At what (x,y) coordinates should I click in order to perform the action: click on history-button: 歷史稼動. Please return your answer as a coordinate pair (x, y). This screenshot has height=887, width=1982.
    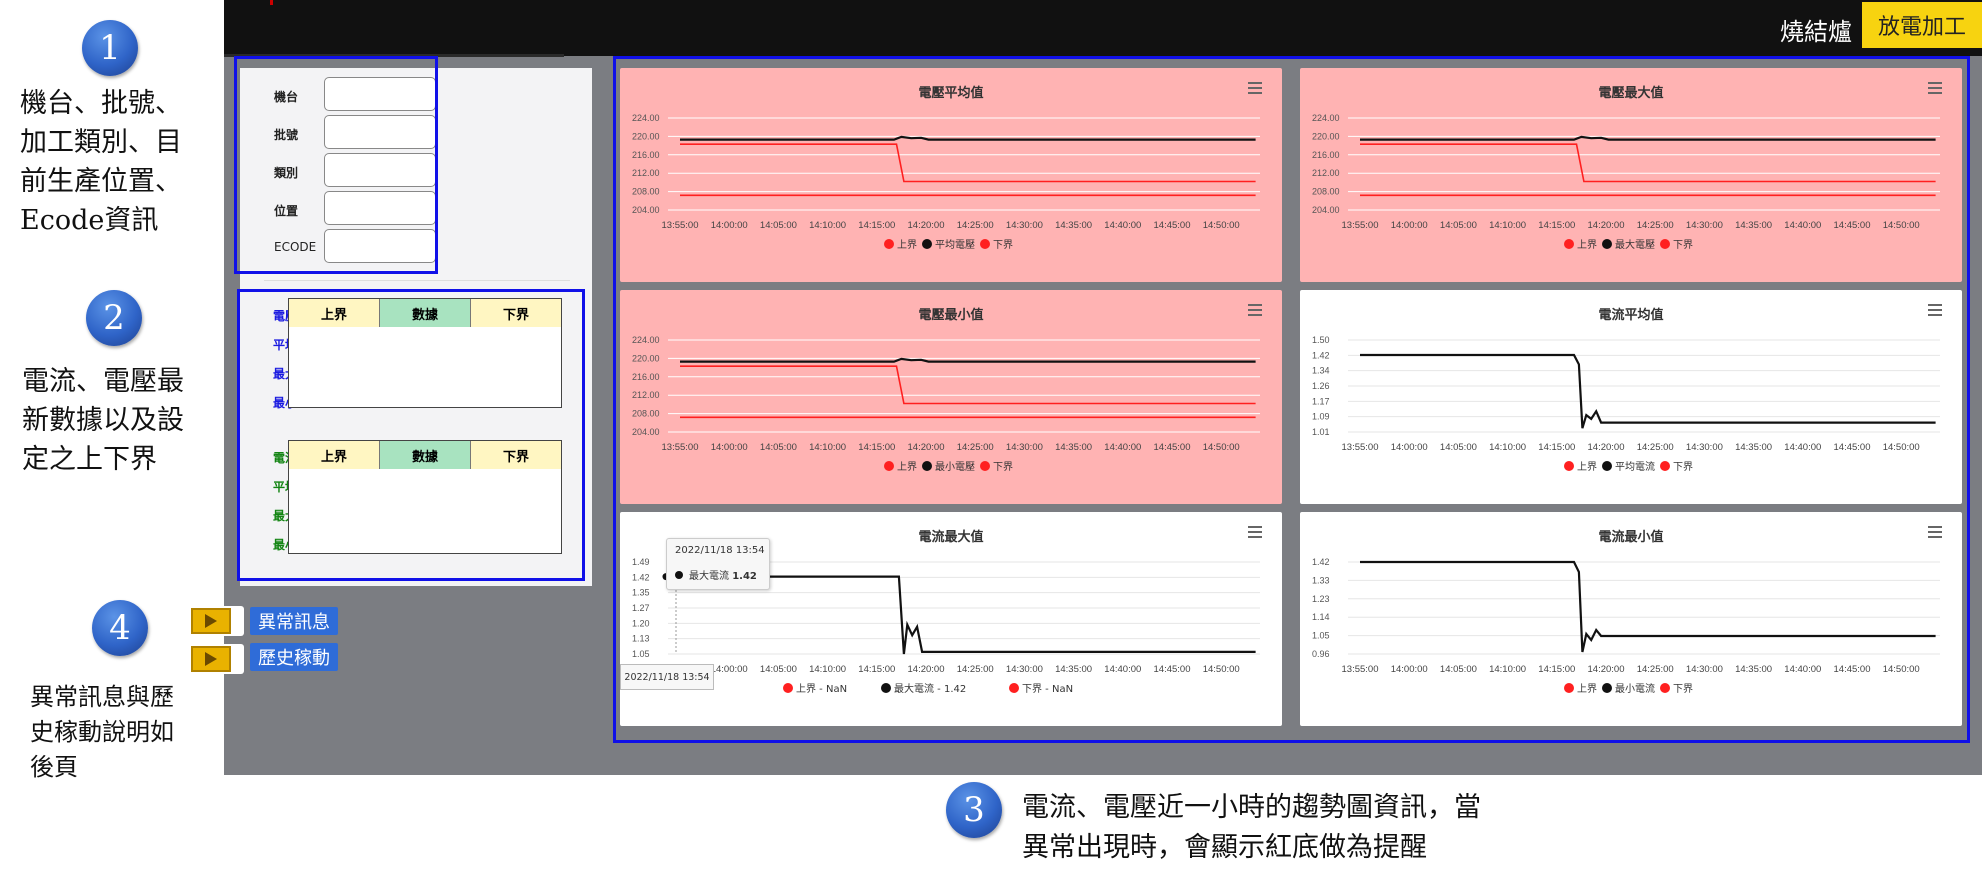
    Looking at the image, I should click on (294, 657).